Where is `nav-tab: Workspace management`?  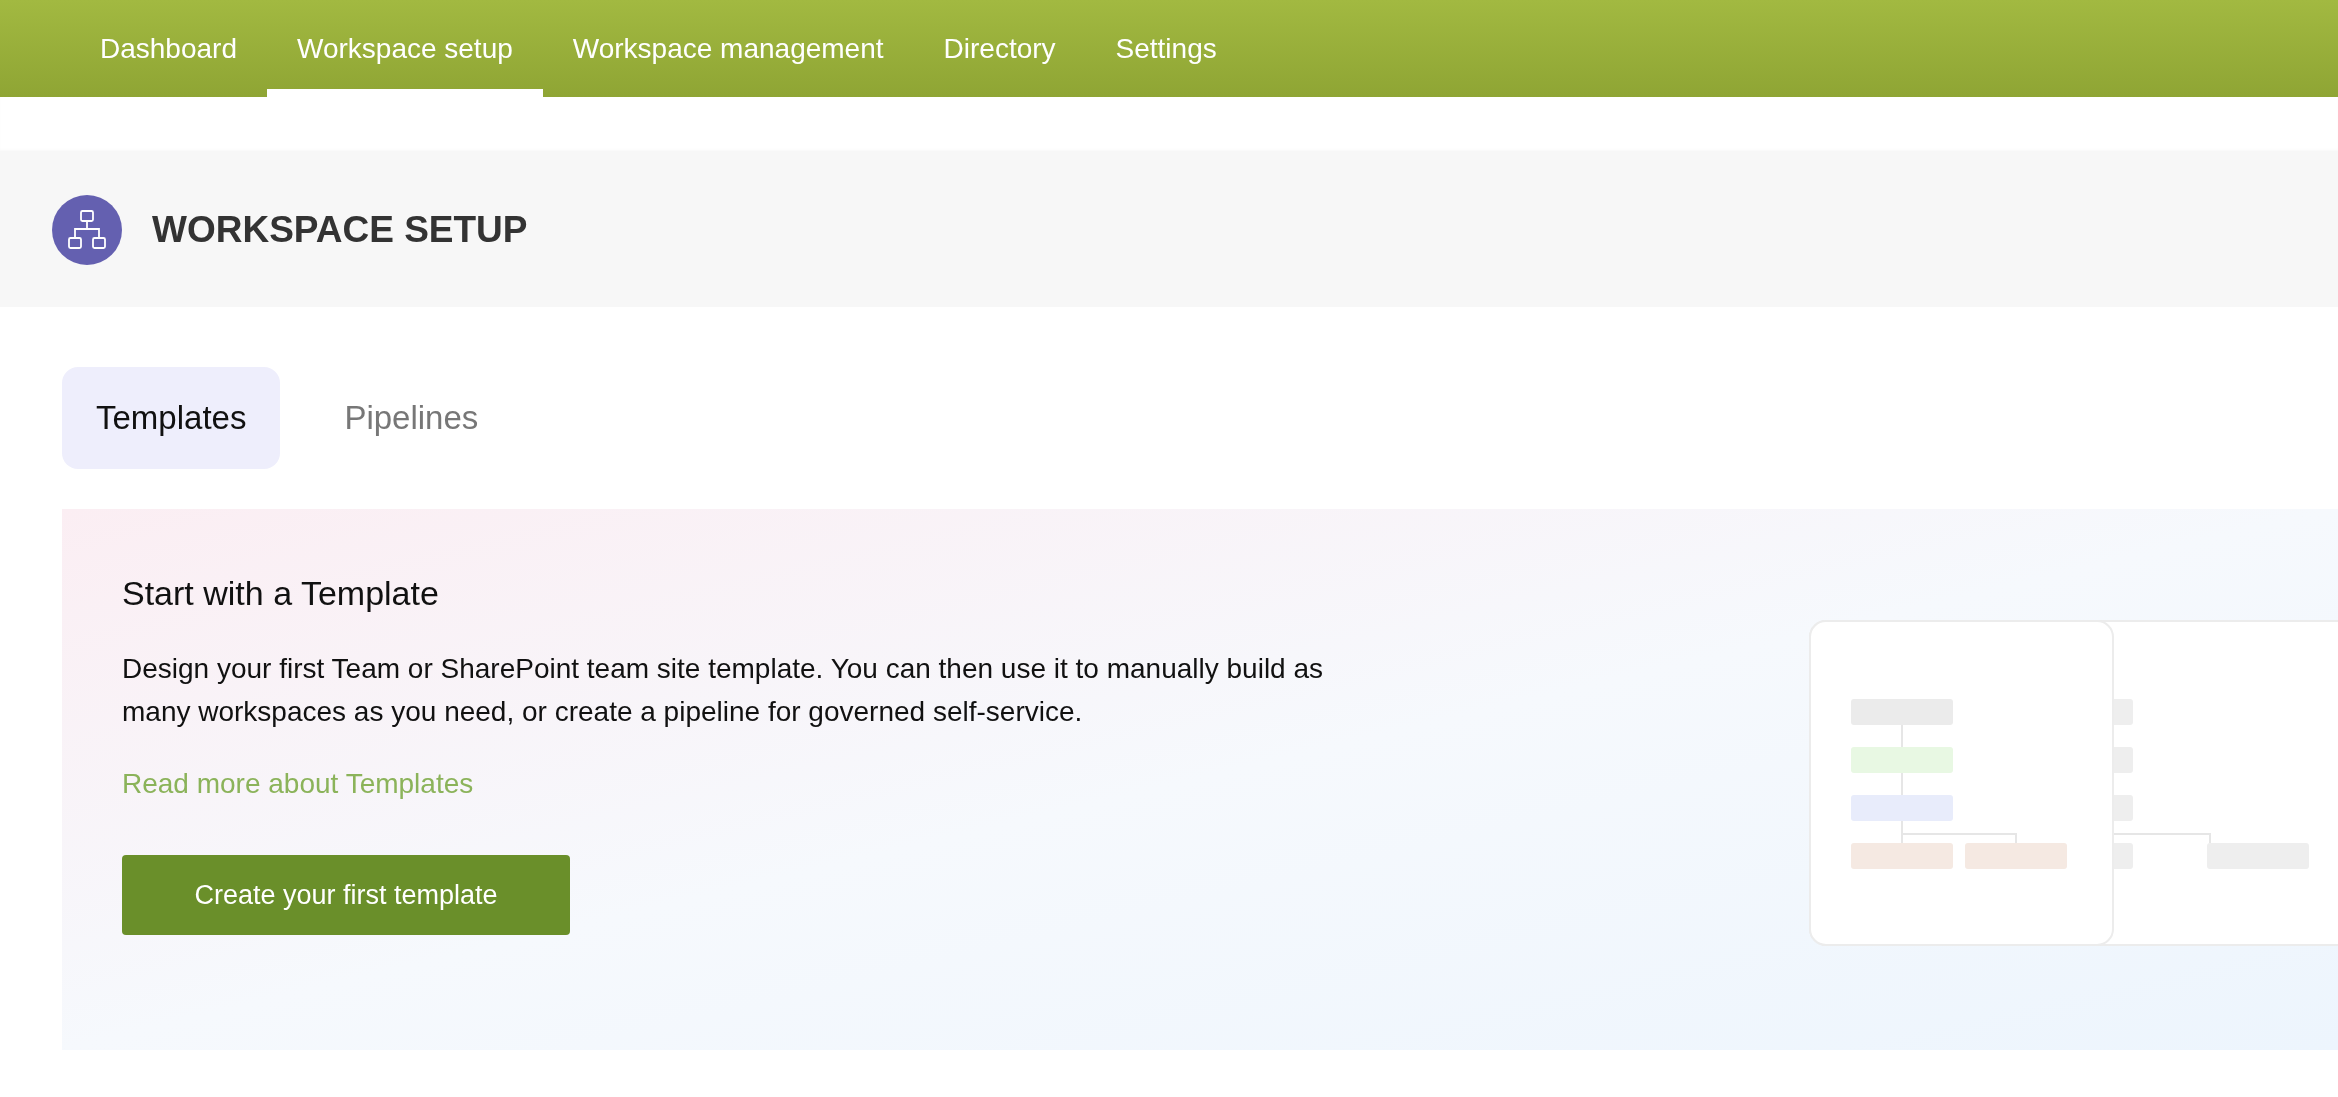 nav-tab: Workspace management is located at coordinates (728, 48).